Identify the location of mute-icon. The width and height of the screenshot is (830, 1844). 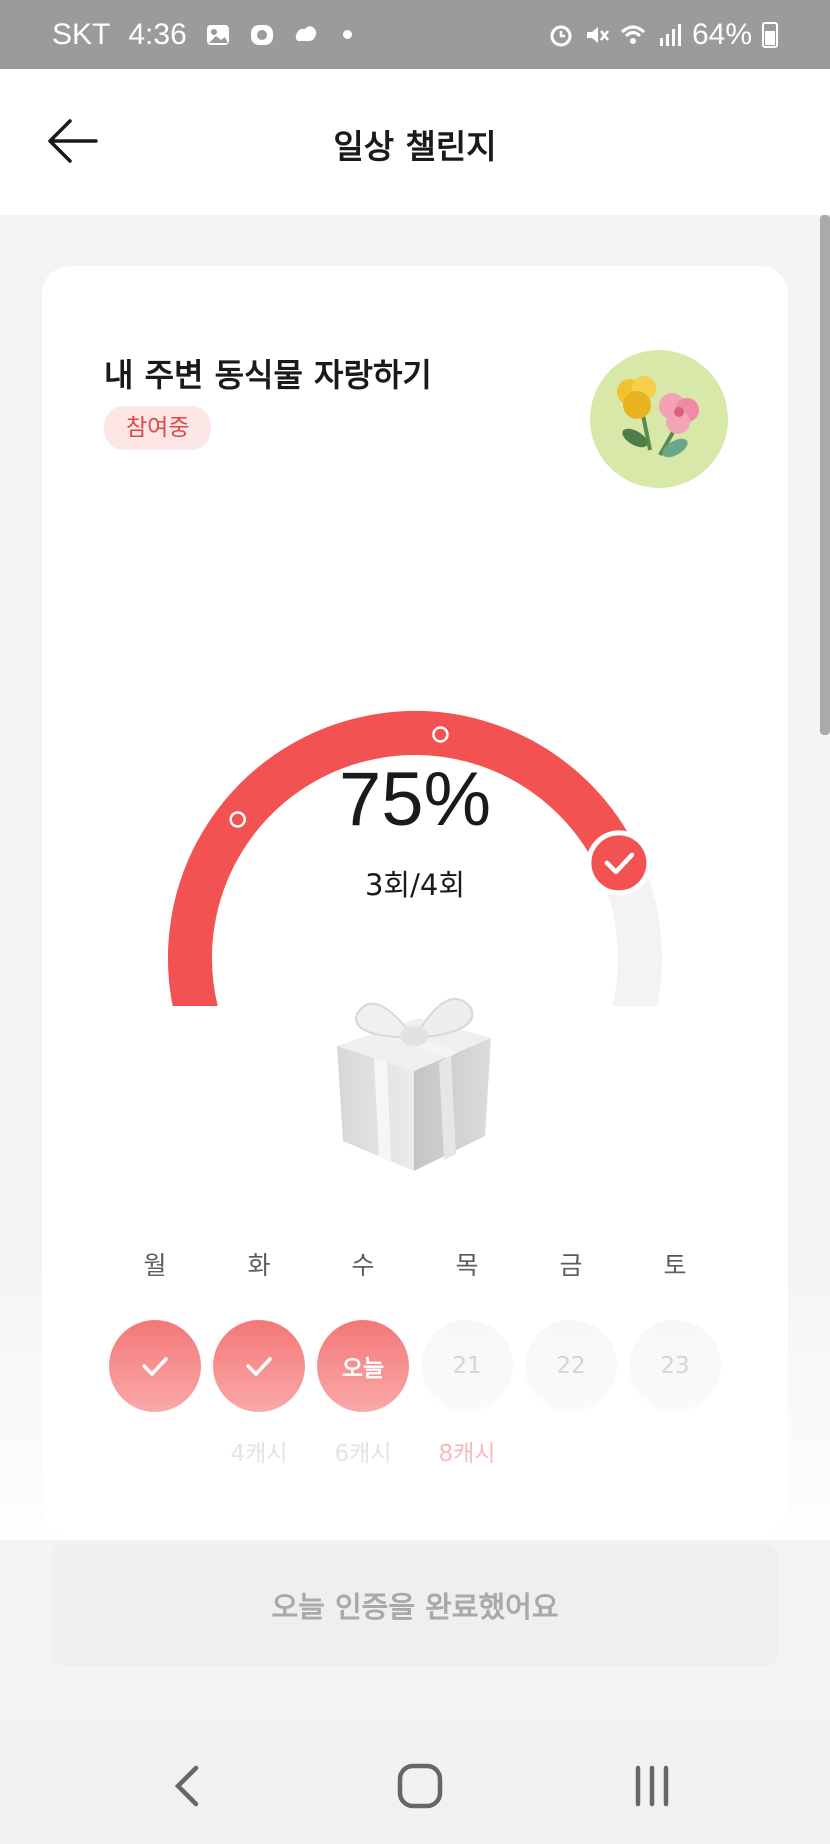
(597, 34).